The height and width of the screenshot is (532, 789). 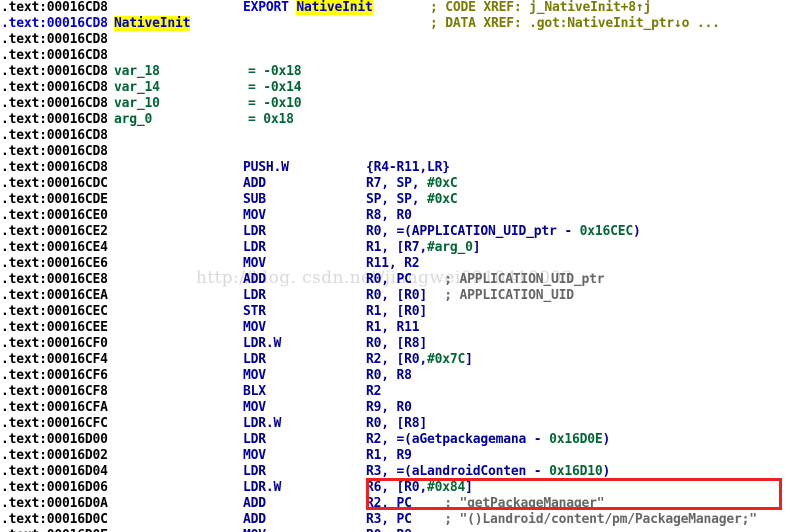 I want to click on instruction-operands: R2, PC, so click(x=389, y=504).